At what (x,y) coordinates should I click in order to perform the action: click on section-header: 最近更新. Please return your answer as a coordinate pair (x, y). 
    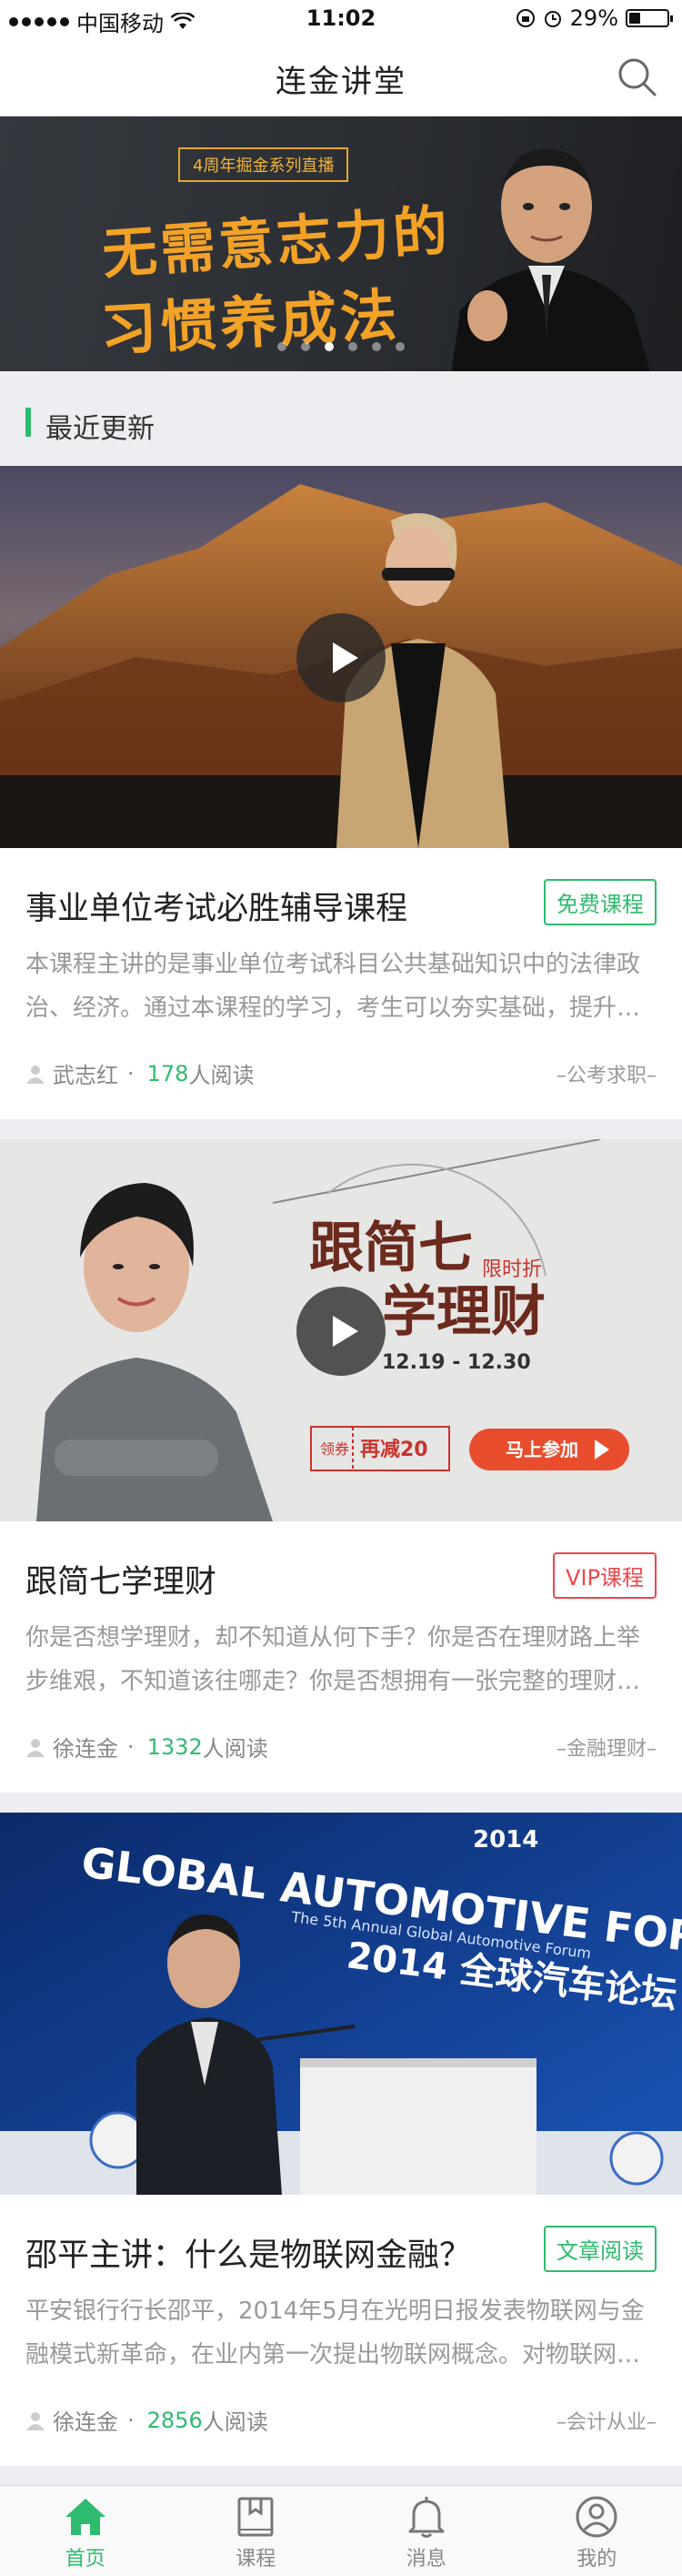
    Looking at the image, I should click on (341, 418).